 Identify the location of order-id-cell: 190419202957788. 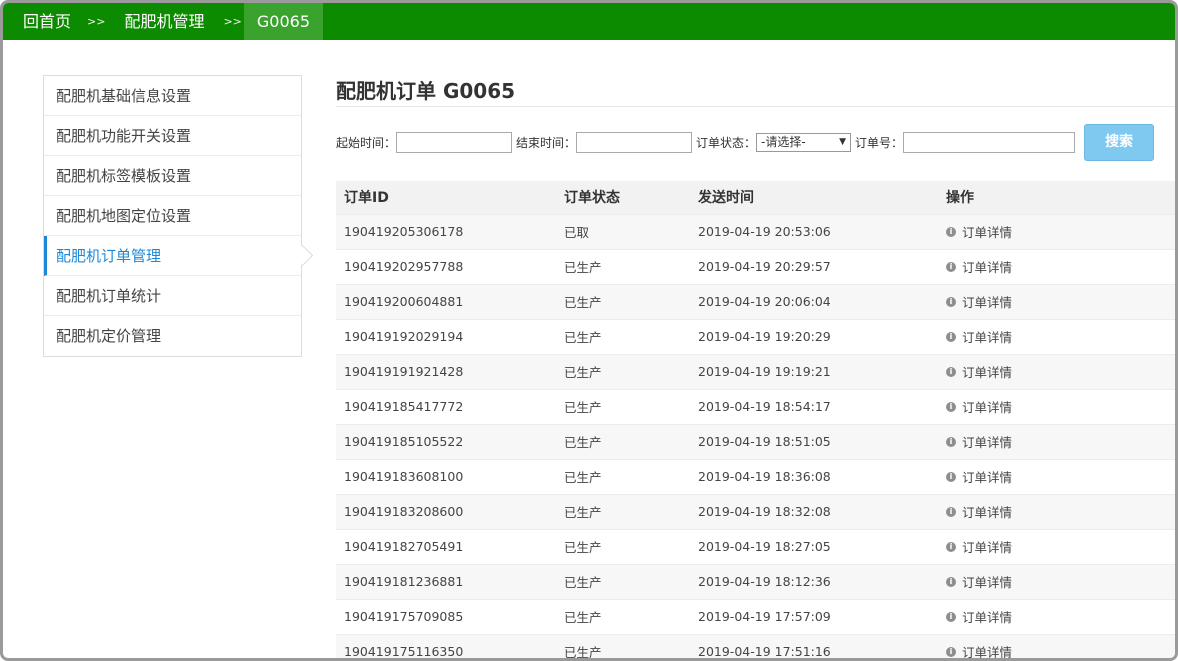
(404, 266).